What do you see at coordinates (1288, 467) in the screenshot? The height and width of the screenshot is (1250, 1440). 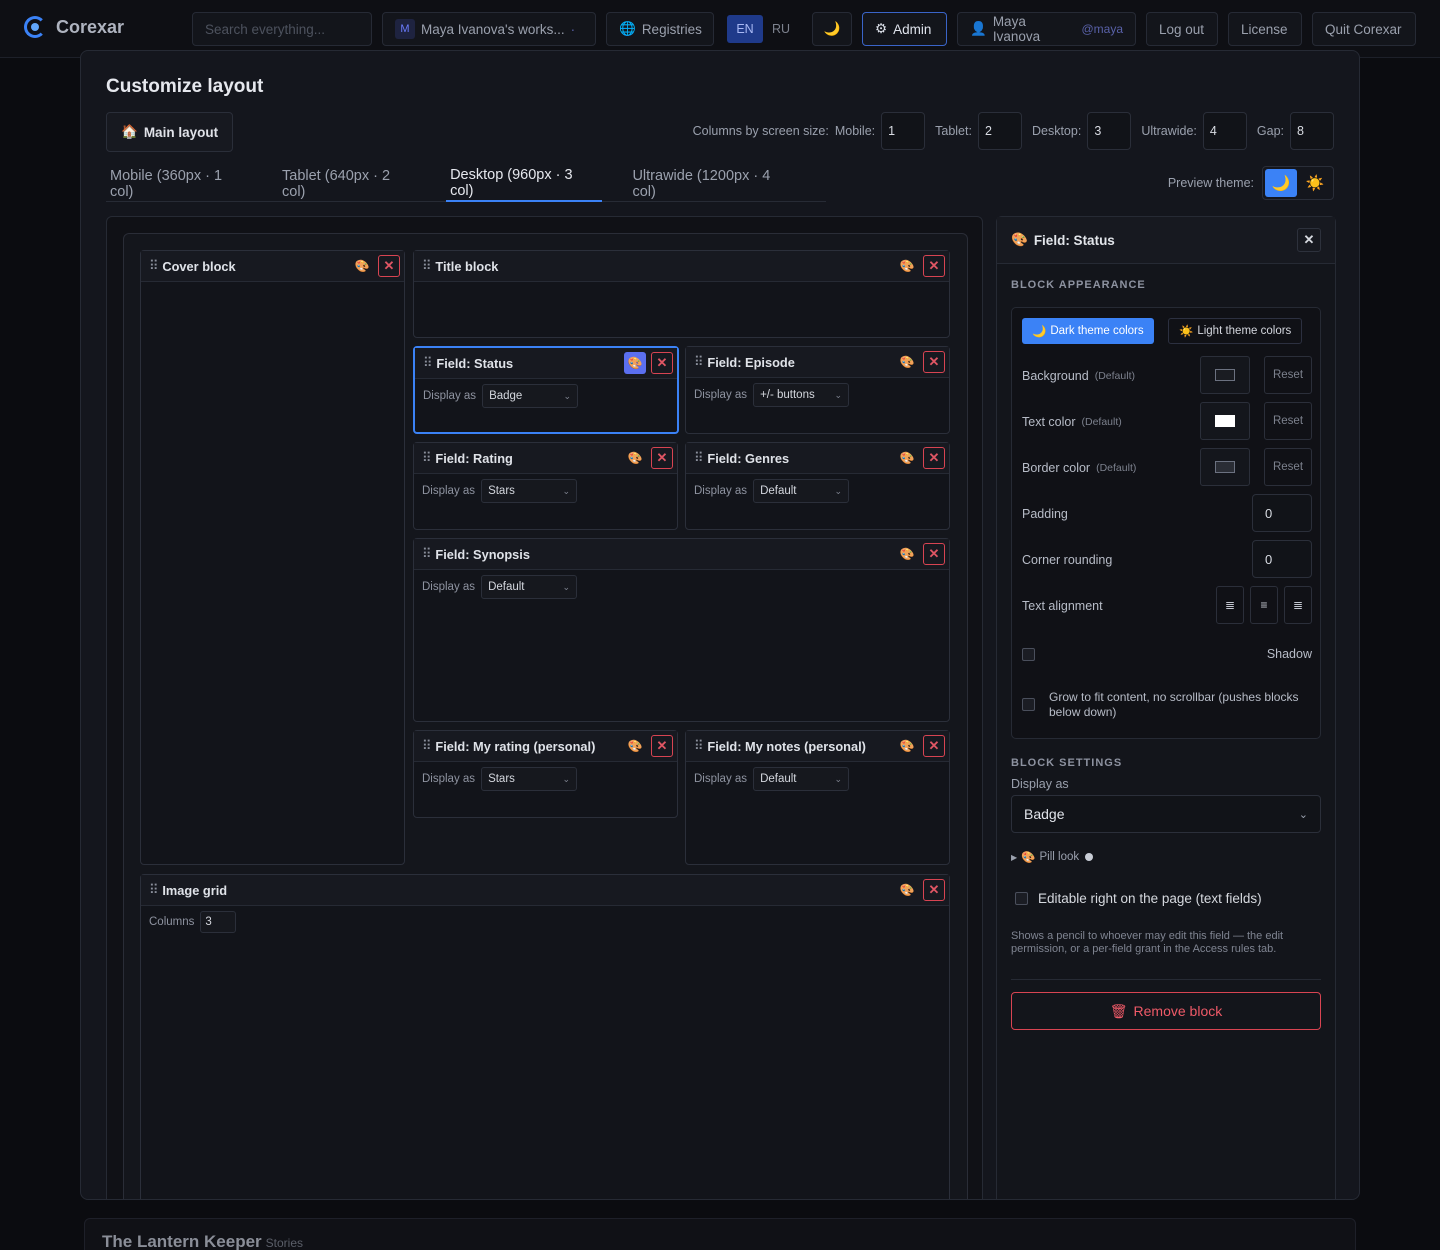 I see `border-color-reset-button: Reset` at bounding box center [1288, 467].